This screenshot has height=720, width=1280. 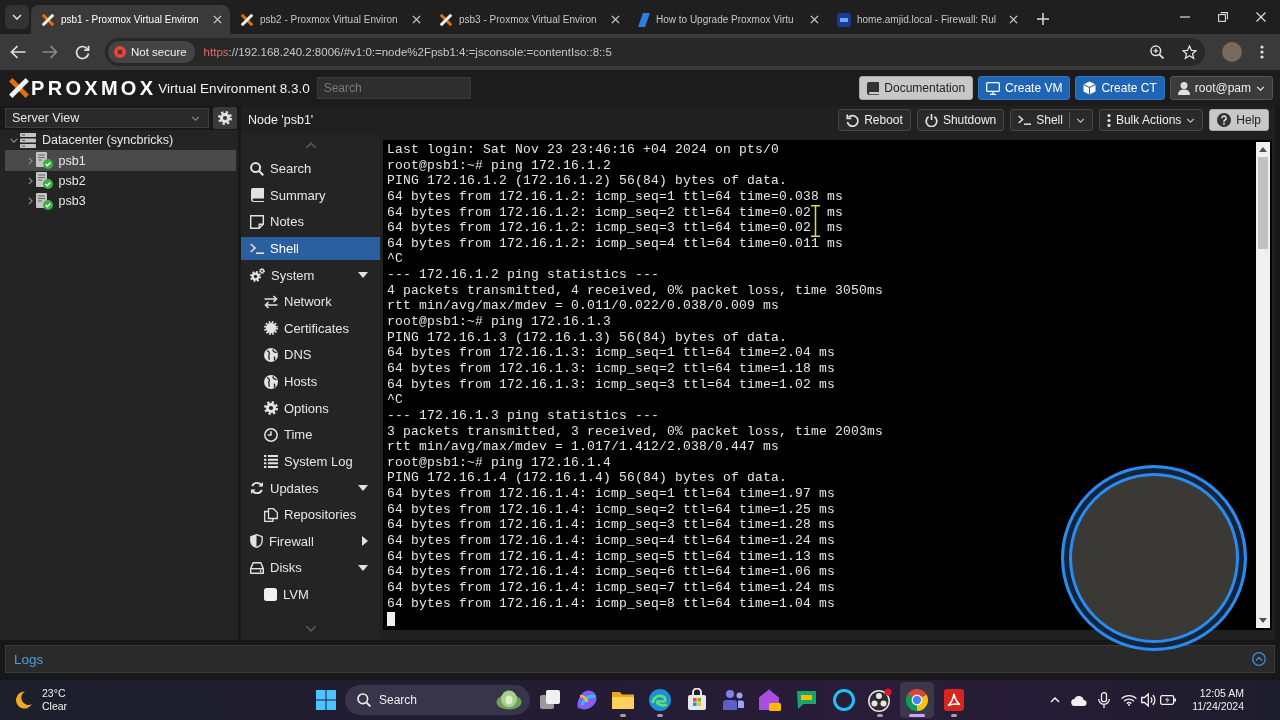 What do you see at coordinates (310, 461) in the screenshot?
I see `nav-item: System Log` at bounding box center [310, 461].